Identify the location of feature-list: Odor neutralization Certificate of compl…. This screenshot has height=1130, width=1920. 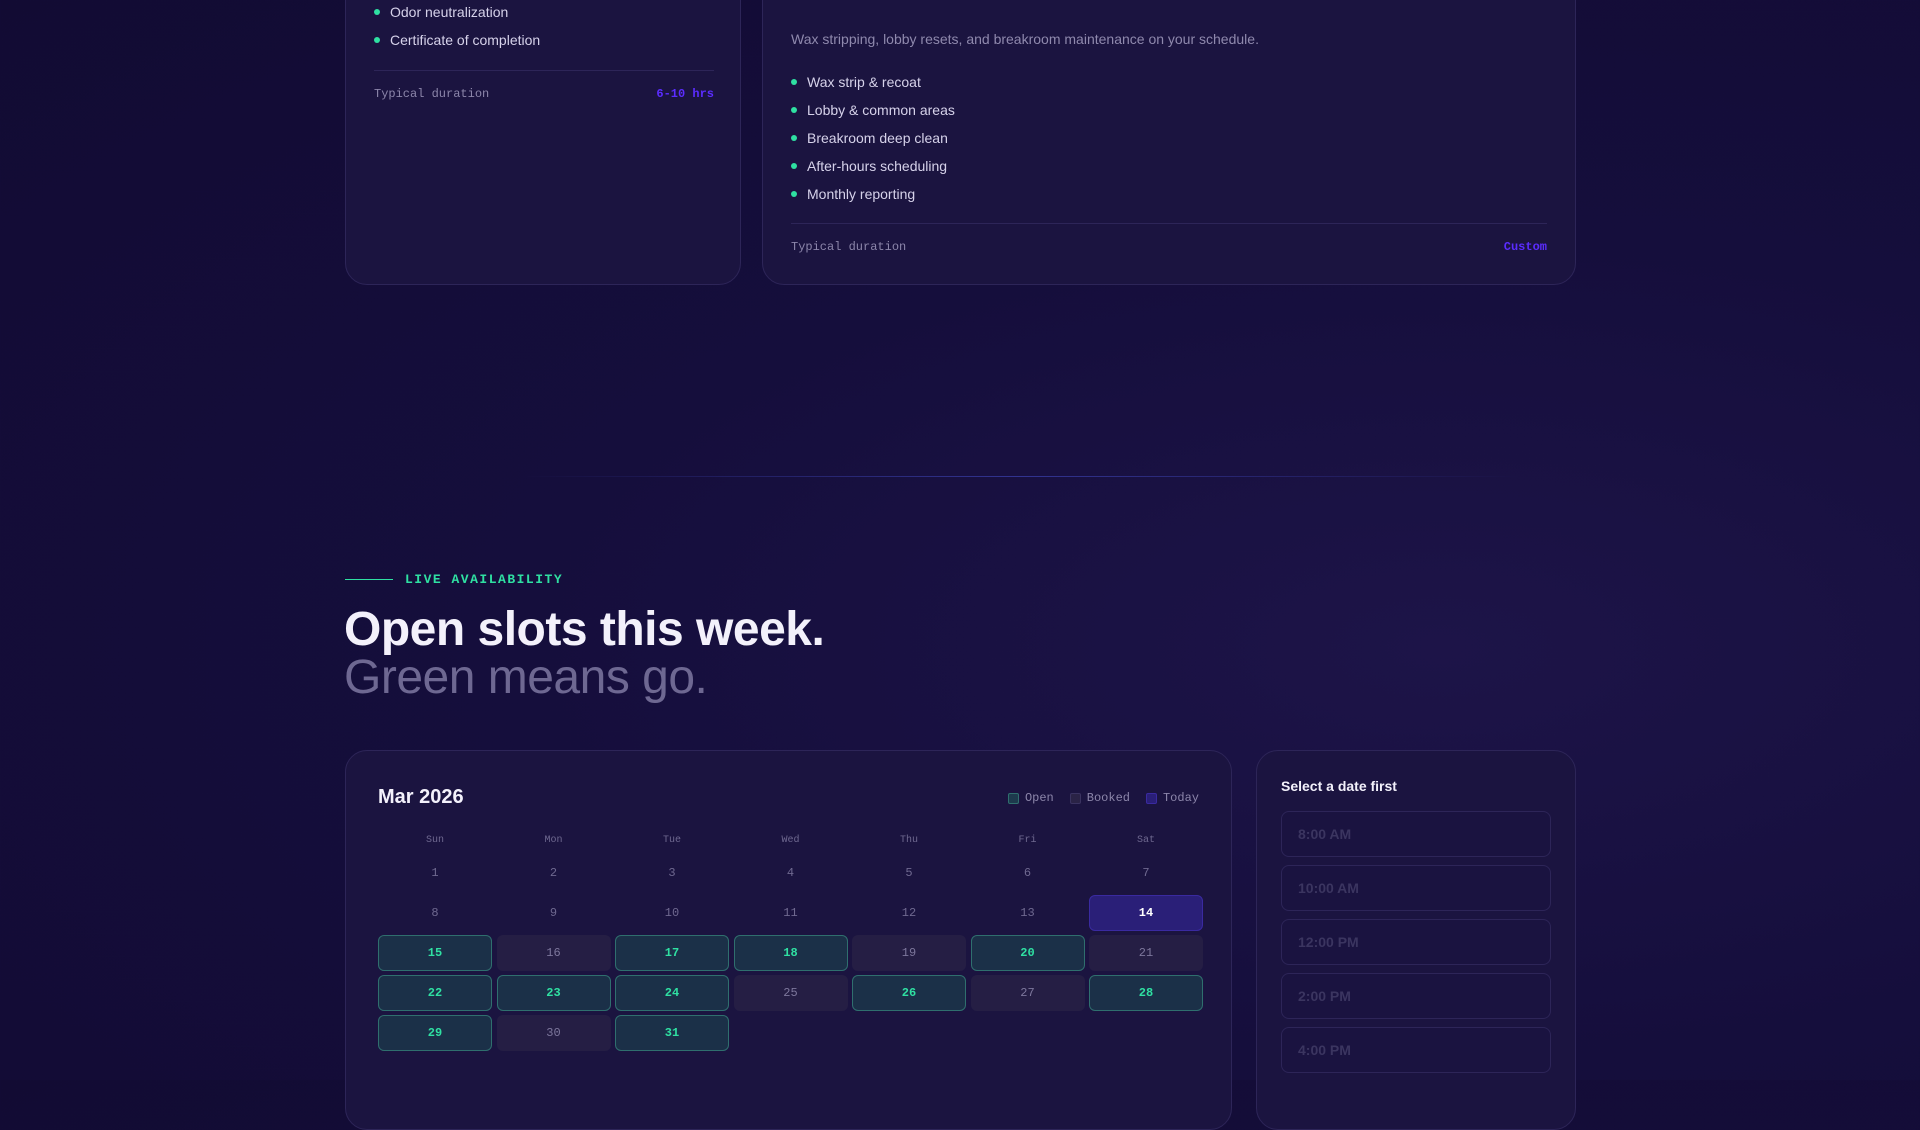
(457, 27).